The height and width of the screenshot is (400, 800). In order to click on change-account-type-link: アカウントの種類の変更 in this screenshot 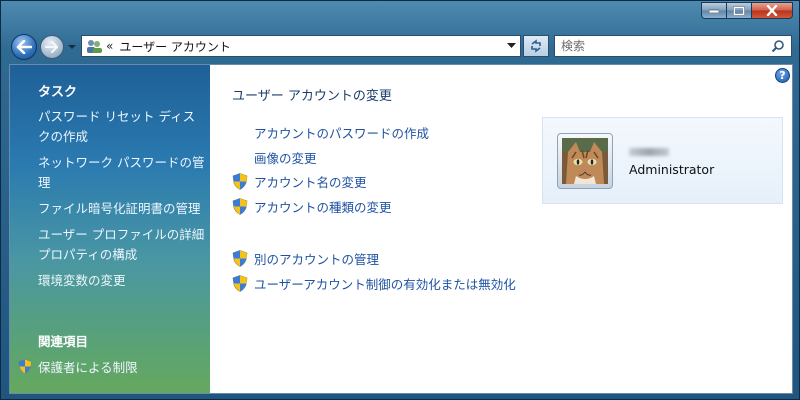, I will do `click(312, 206)`.